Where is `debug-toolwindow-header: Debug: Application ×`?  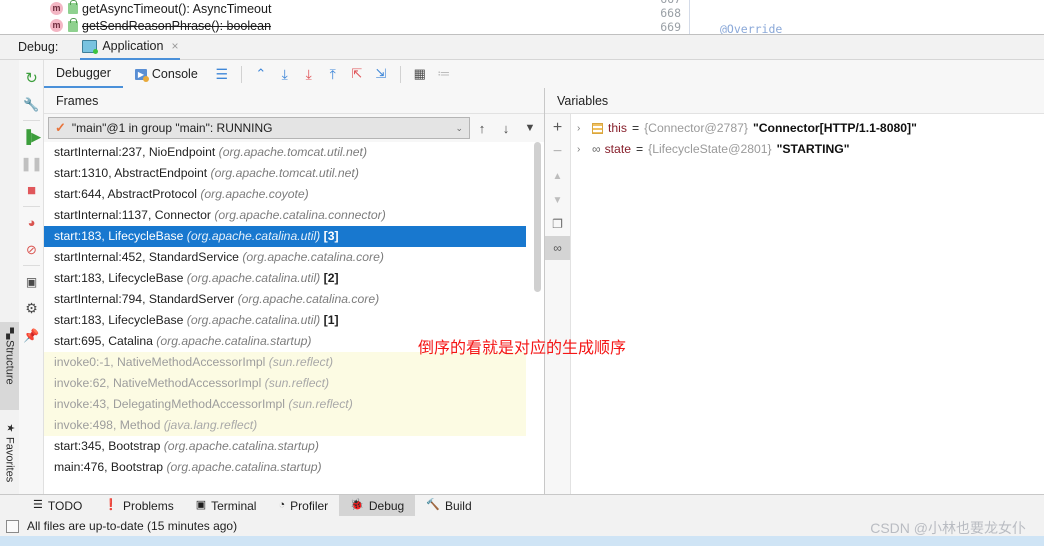
debug-toolwindow-header: Debug: Application × is located at coordinates (522, 47).